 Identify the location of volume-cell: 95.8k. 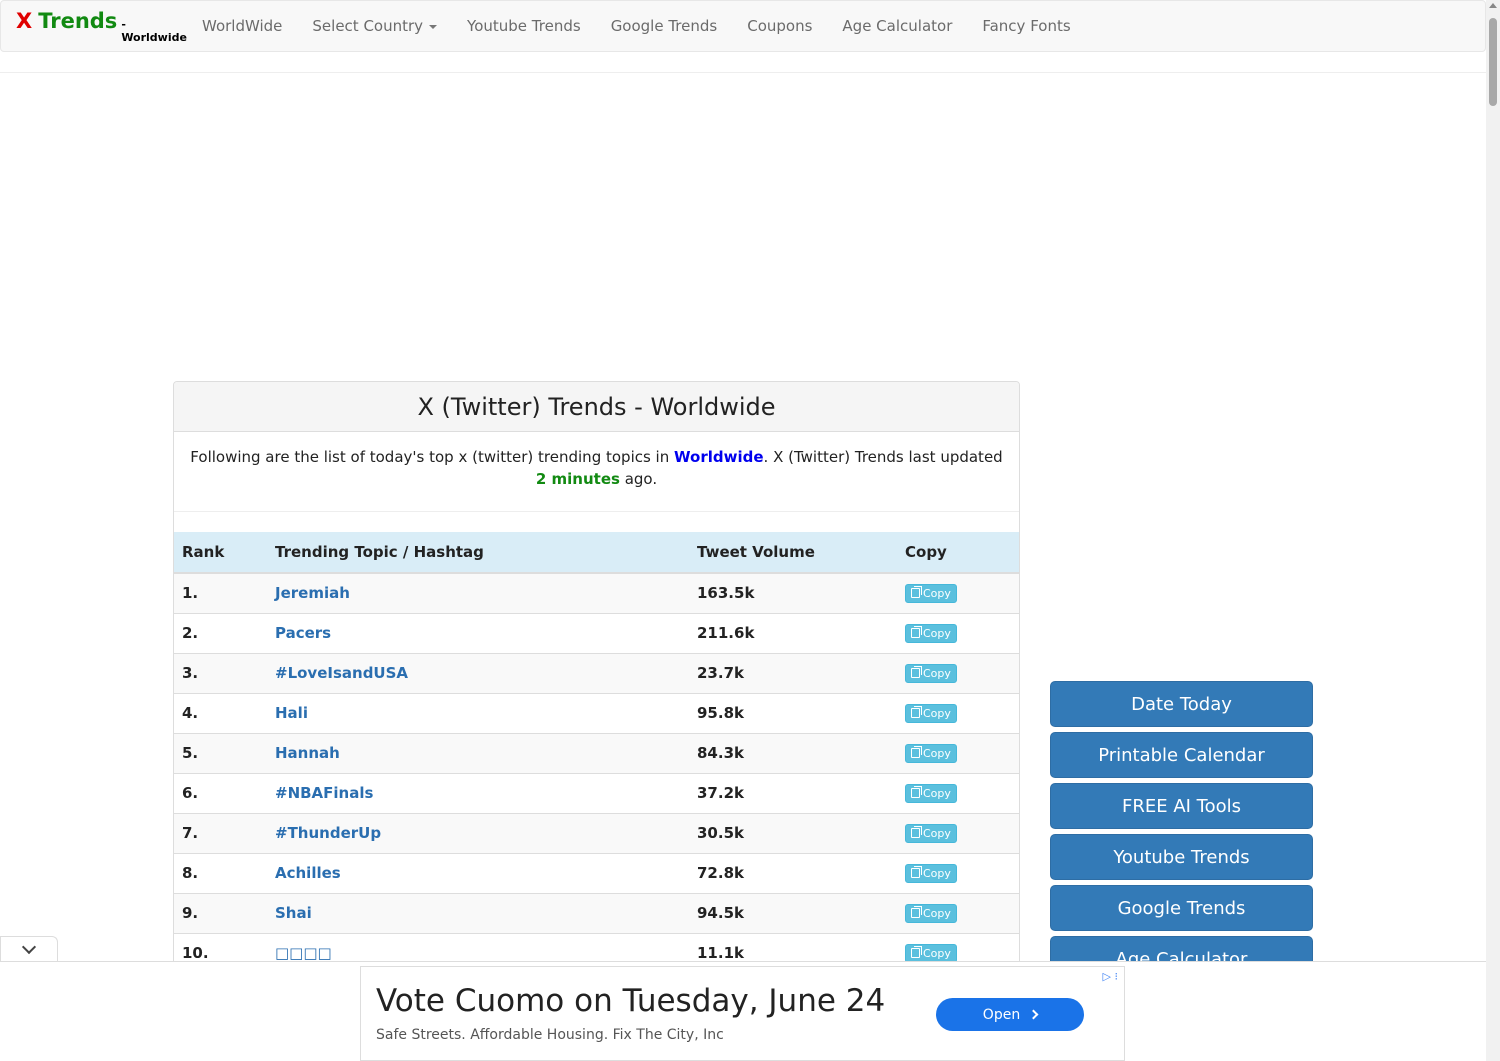
(793, 712).